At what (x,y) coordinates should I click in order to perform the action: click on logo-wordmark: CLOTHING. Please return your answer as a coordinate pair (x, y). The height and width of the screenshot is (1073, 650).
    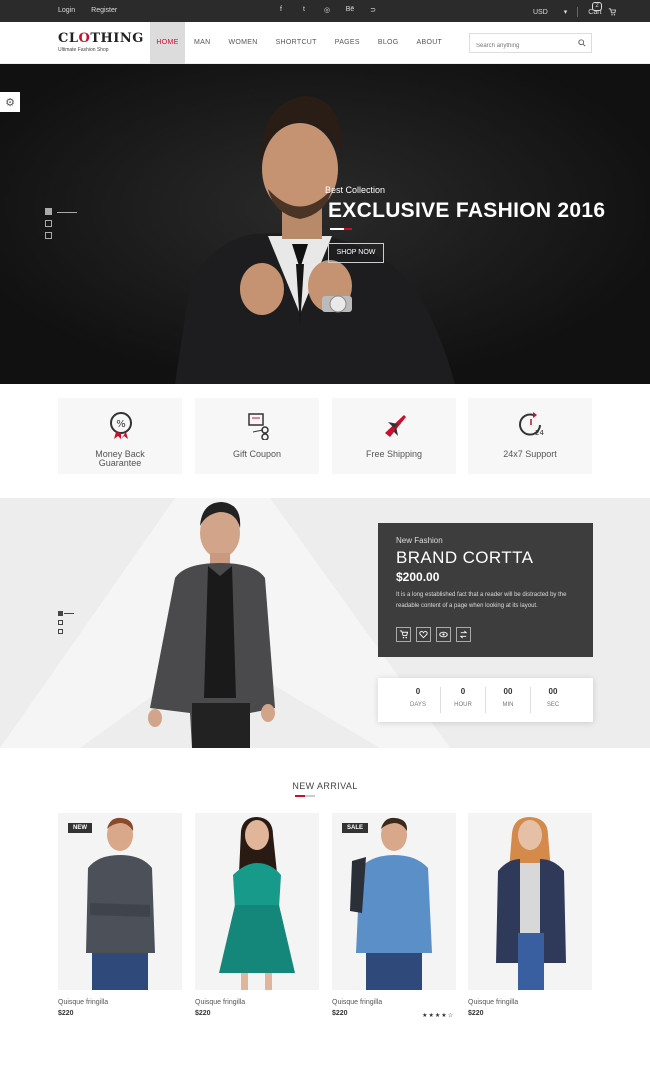
    Looking at the image, I should click on (101, 38).